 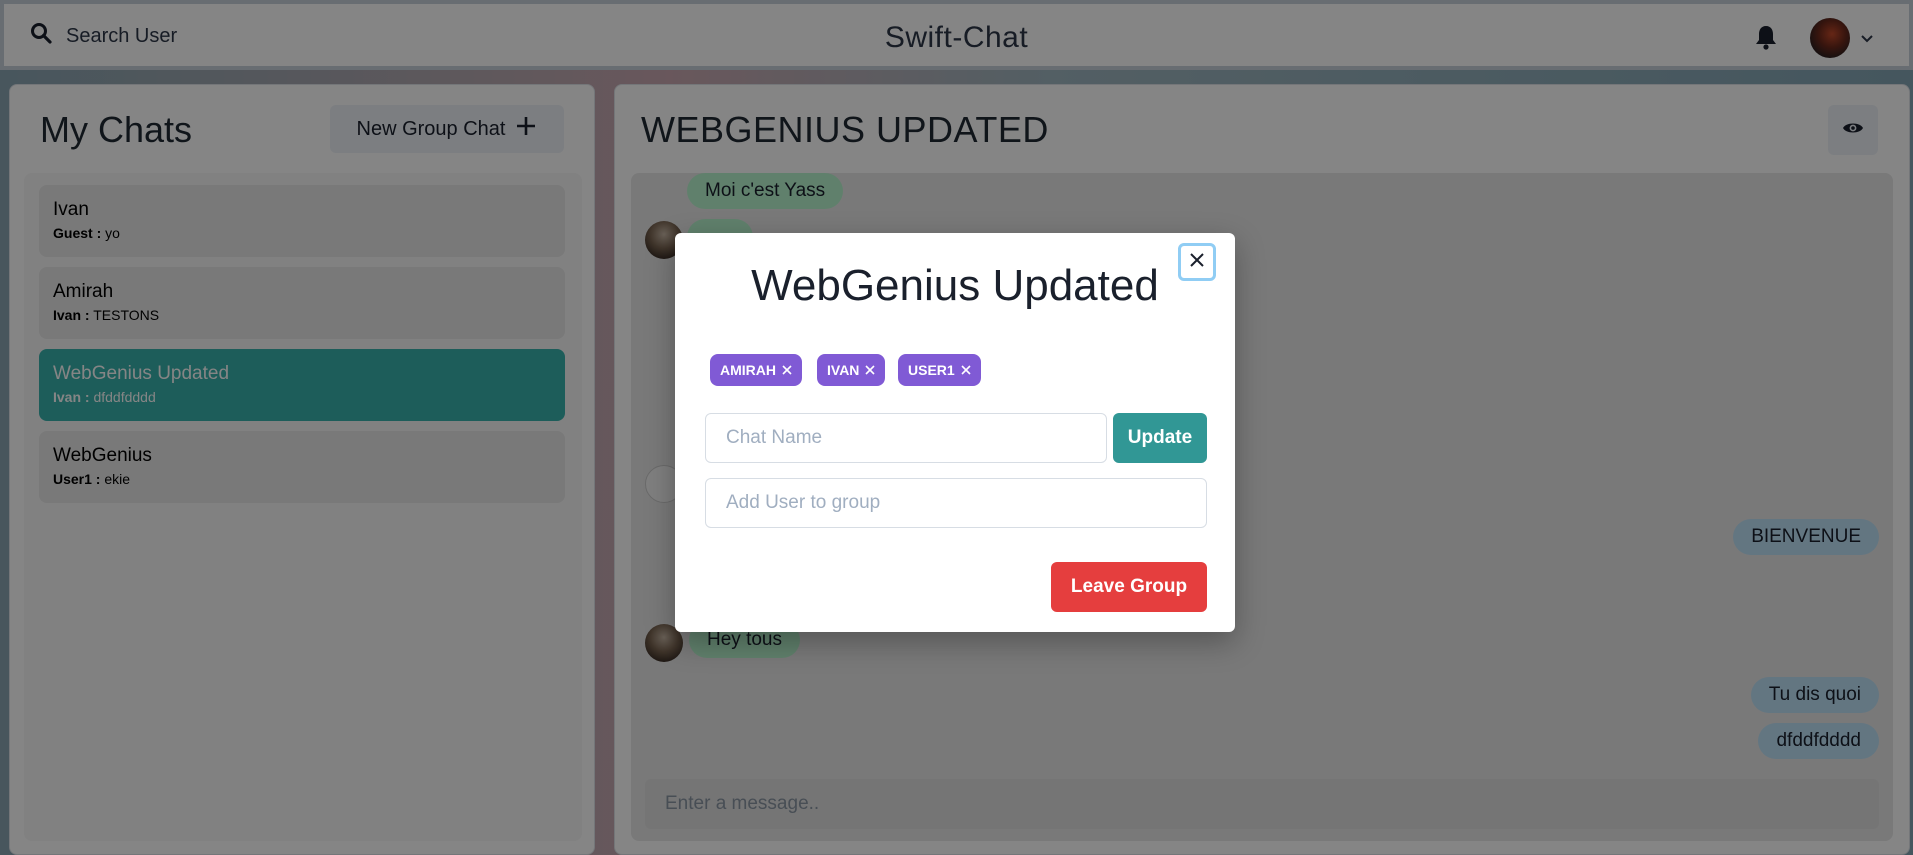 I want to click on modal-title: WebGenius Updated, so click(x=955, y=285).